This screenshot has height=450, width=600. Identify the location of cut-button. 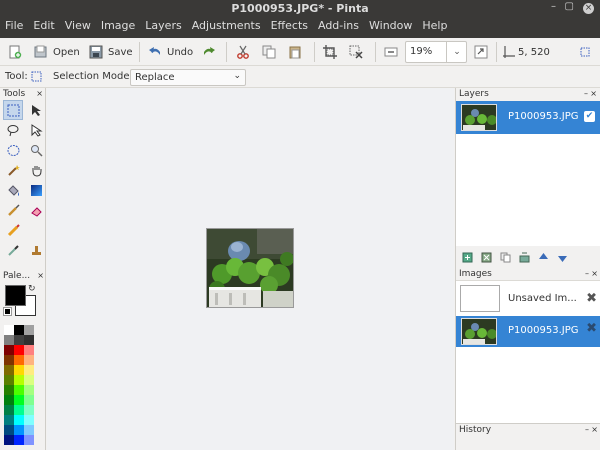
(243, 52).